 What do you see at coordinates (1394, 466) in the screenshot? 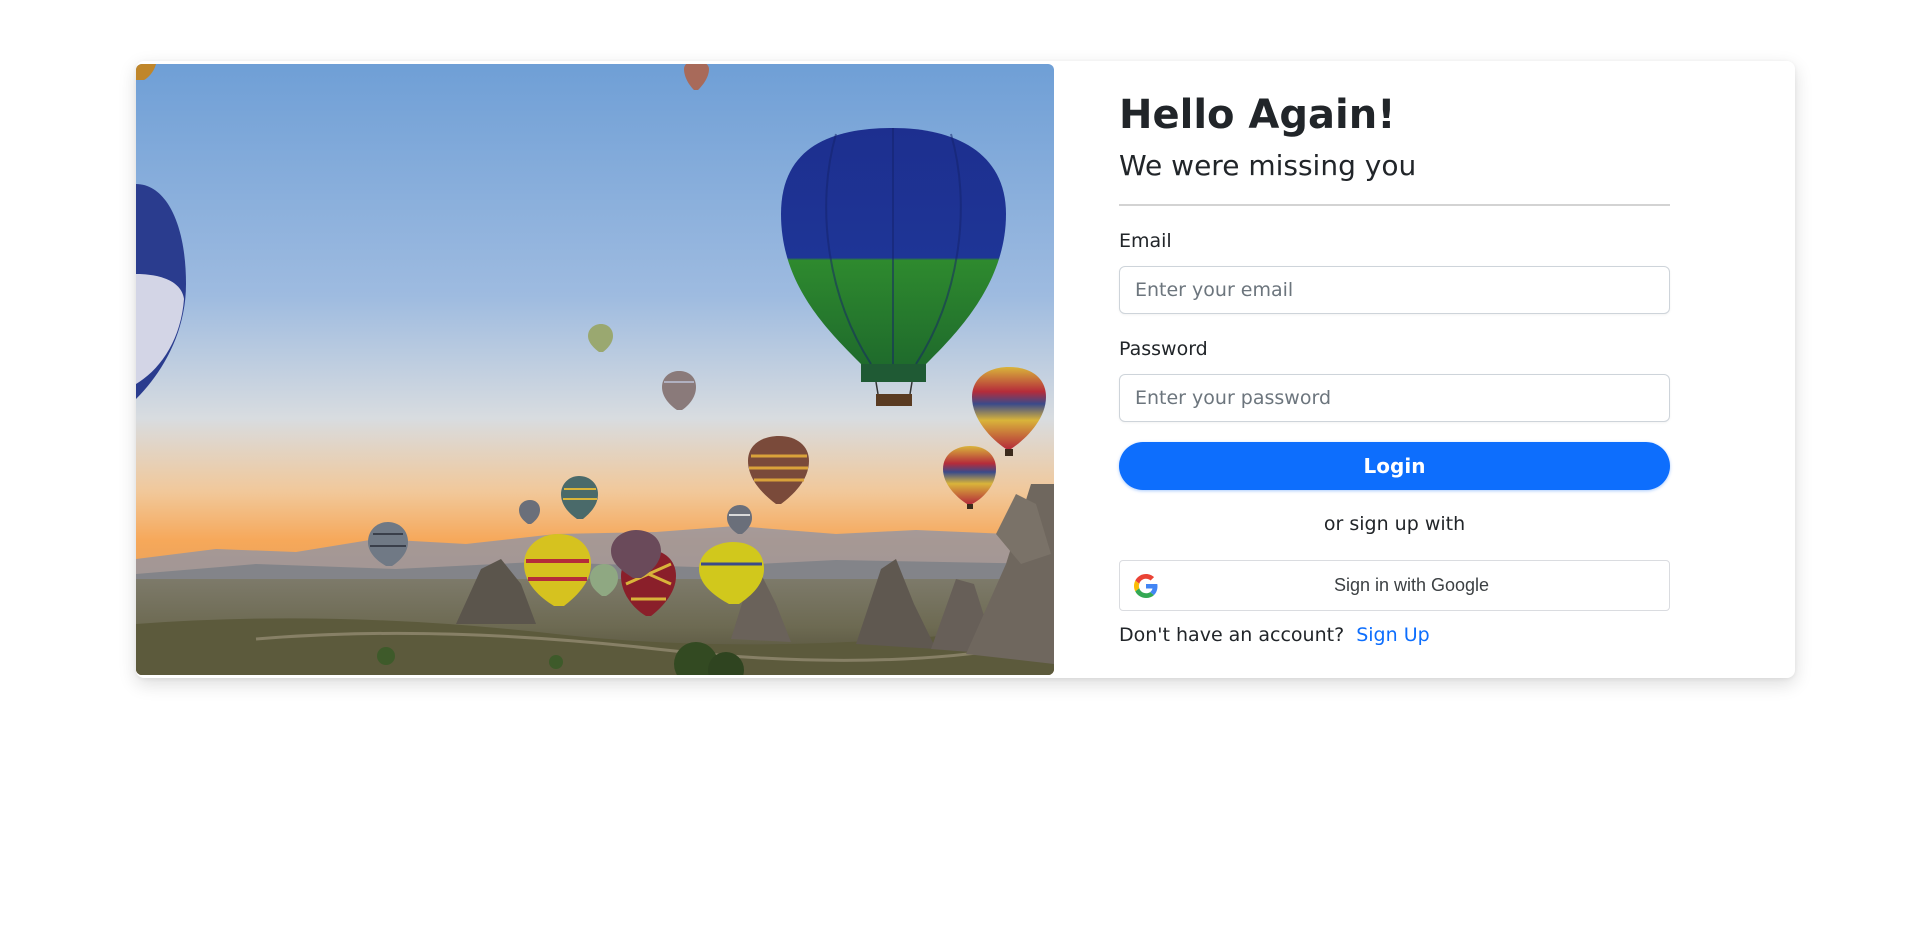
I see `login-button: Login` at bounding box center [1394, 466].